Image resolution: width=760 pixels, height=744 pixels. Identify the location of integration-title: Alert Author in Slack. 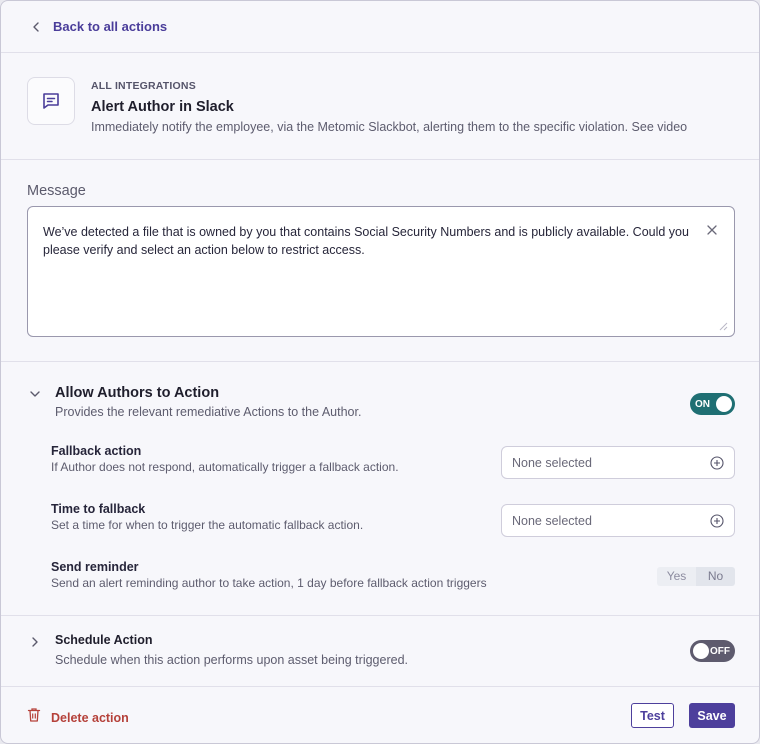
(162, 107).